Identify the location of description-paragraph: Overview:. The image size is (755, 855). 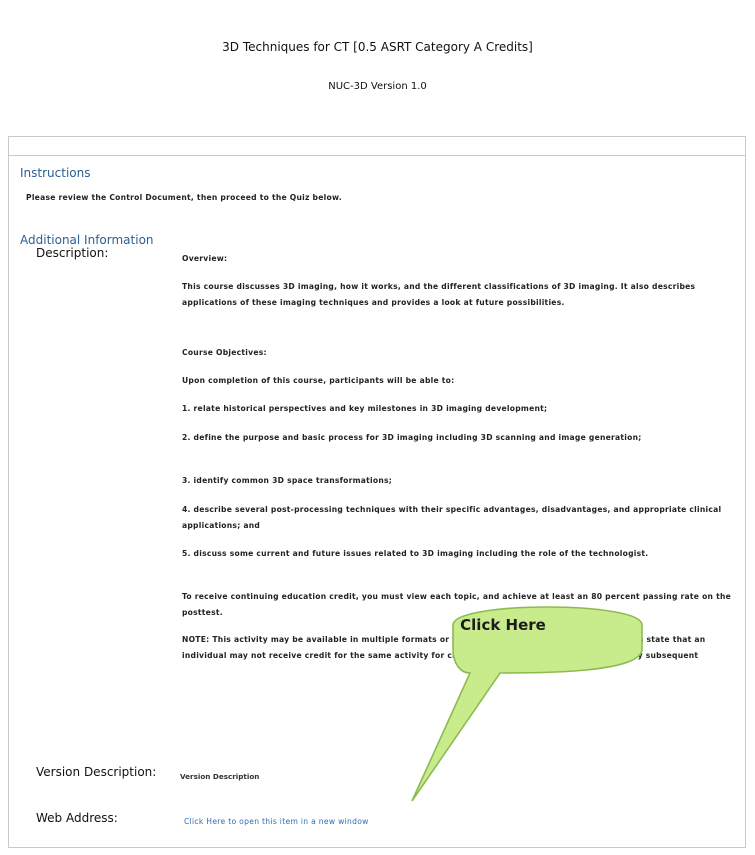
(205, 258).